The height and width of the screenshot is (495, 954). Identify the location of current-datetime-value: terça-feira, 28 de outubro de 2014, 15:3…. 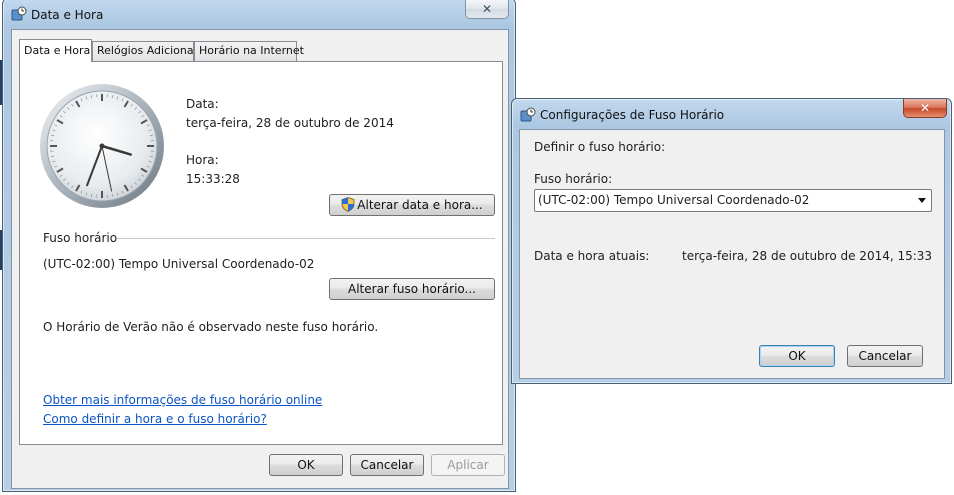
(807, 256).